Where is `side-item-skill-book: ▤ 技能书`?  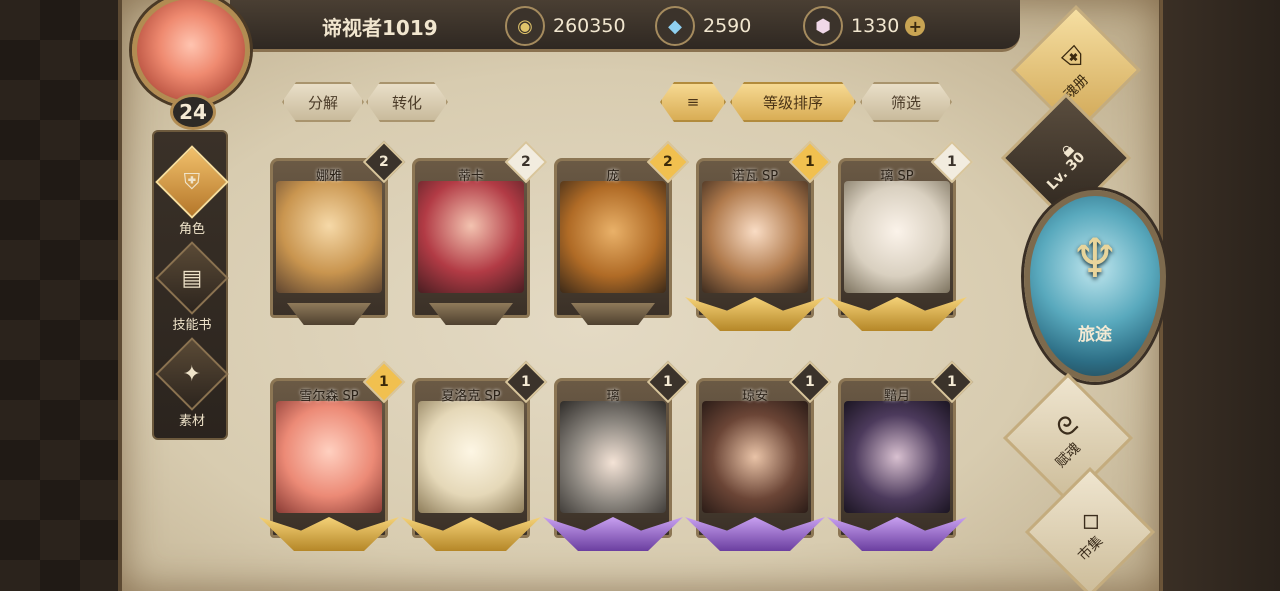
side-item-skill-book: ▤ 技能书 is located at coordinates (192, 287).